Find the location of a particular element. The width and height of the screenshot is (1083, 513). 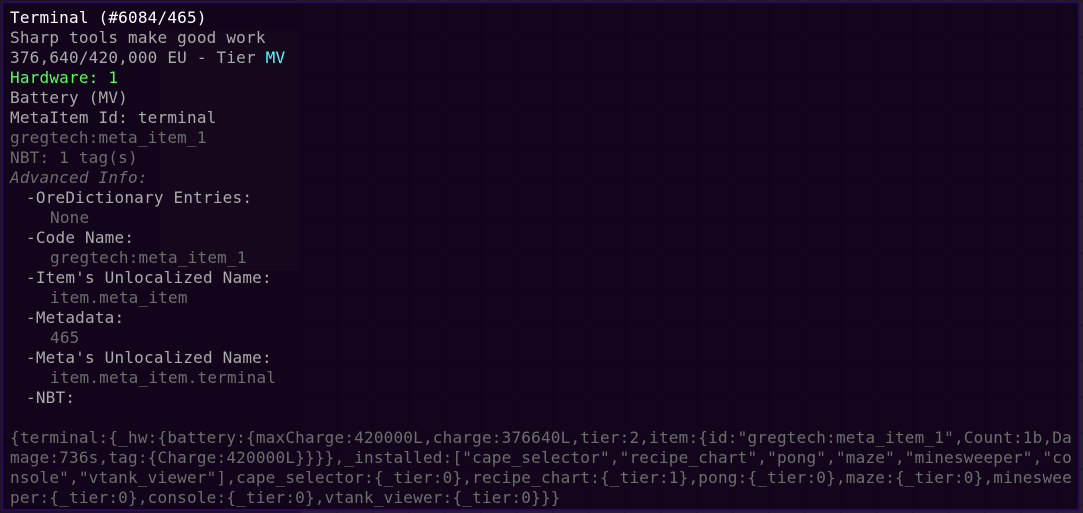

meta-unlocalized-value: item.meta_item.terminal is located at coordinates (163, 377).